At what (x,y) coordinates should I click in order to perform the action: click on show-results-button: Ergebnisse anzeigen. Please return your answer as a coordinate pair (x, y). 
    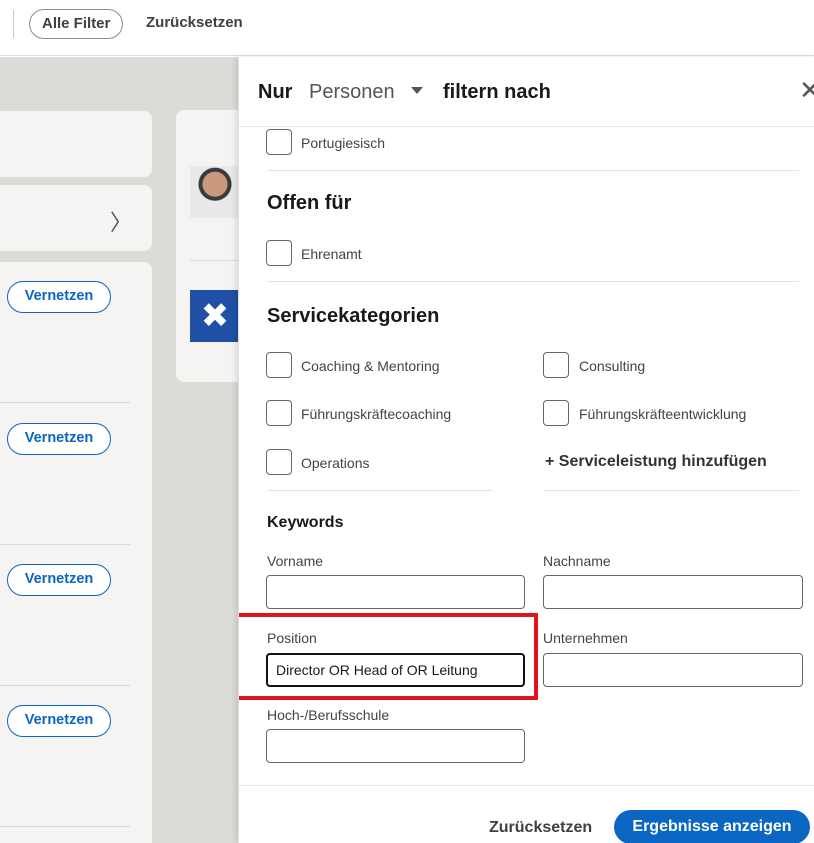
    Looking at the image, I should click on (712, 826).